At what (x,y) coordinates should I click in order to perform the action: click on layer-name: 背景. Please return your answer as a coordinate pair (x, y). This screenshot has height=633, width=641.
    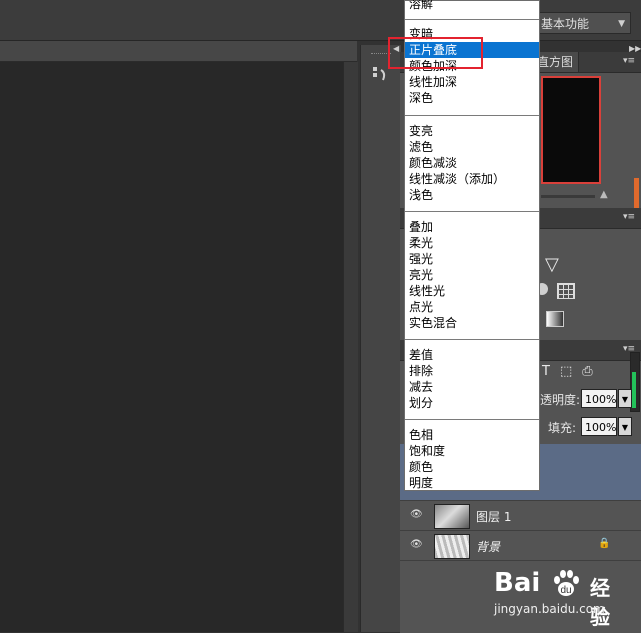
    Looking at the image, I should click on (488, 546).